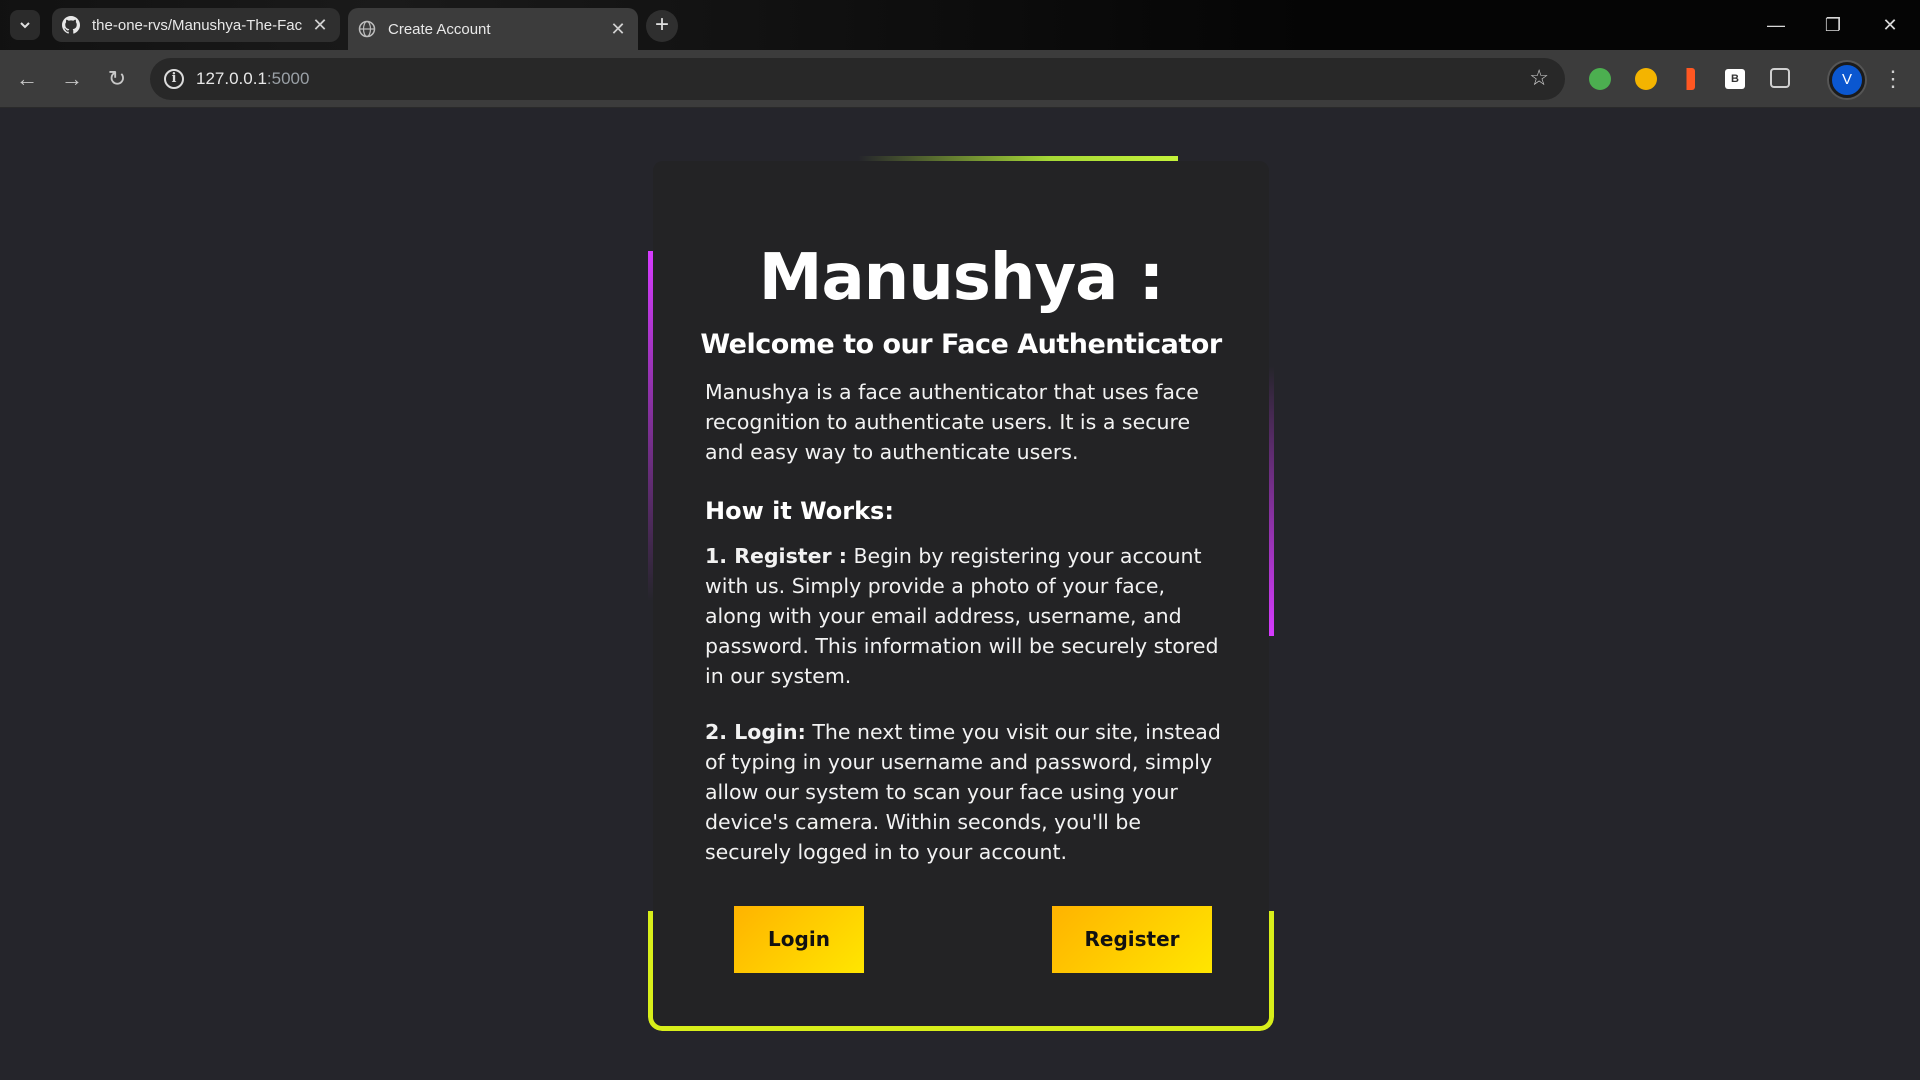 Image resolution: width=1920 pixels, height=1080 pixels. What do you see at coordinates (367, 29) in the screenshot?
I see `globe-icon` at bounding box center [367, 29].